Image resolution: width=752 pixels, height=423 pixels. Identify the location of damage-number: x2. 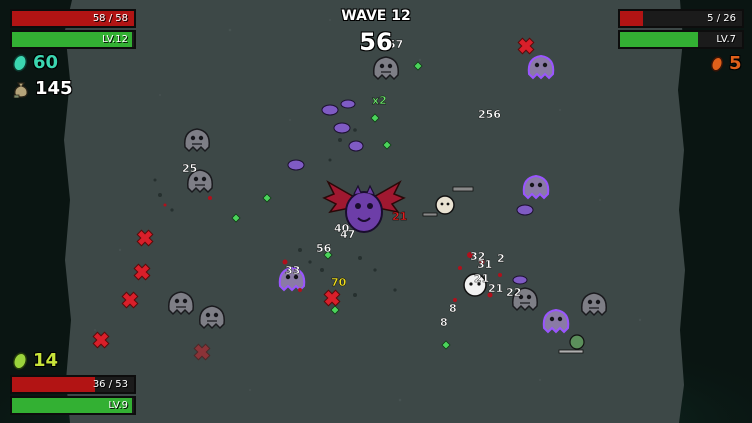
(379, 100).